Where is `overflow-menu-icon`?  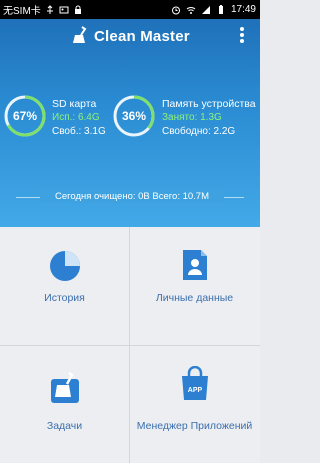
overflow-menu-icon is located at coordinates (242, 36).